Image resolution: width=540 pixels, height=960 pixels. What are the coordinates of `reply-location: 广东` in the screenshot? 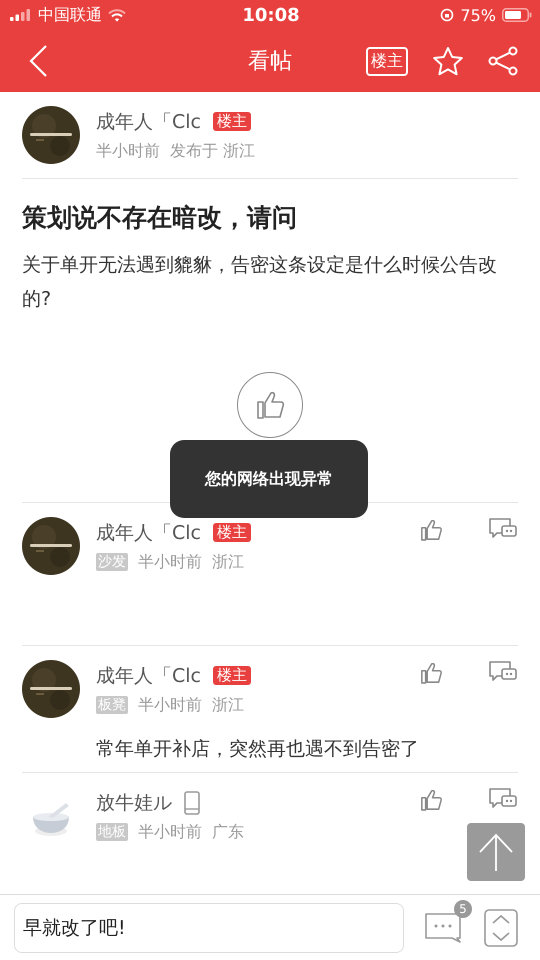 It's located at (228, 832).